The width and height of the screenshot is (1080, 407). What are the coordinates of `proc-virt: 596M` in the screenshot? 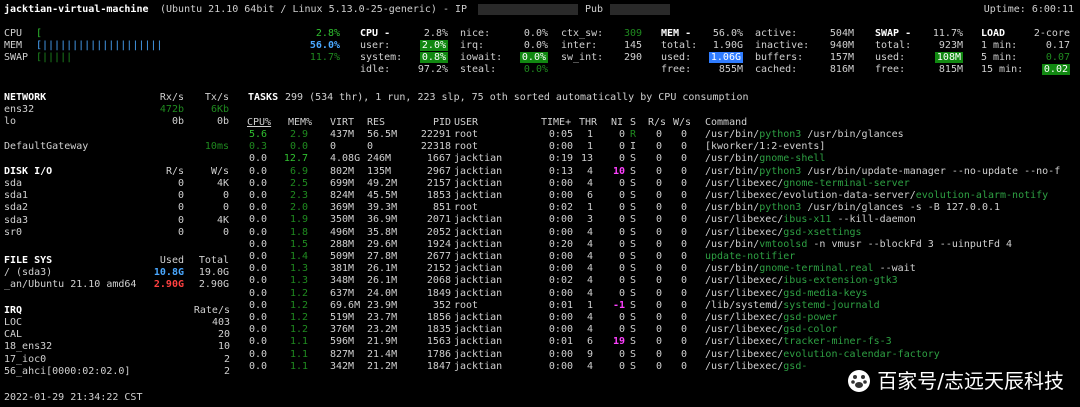 It's located at (342, 342).